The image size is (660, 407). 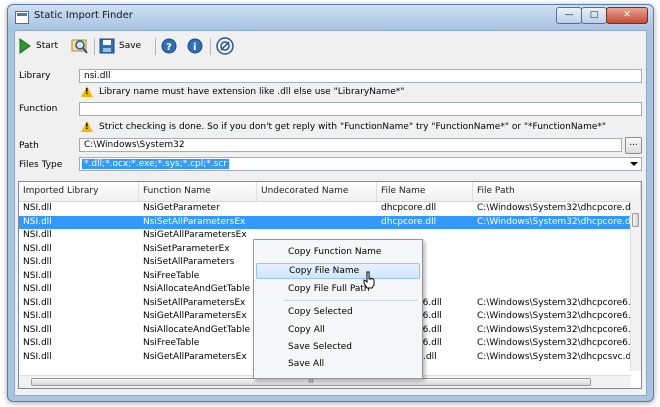 What do you see at coordinates (556, 356) in the screenshot?
I see `table-cell: C:\Windows\System32\dhcpcsvc.dll` at bounding box center [556, 356].